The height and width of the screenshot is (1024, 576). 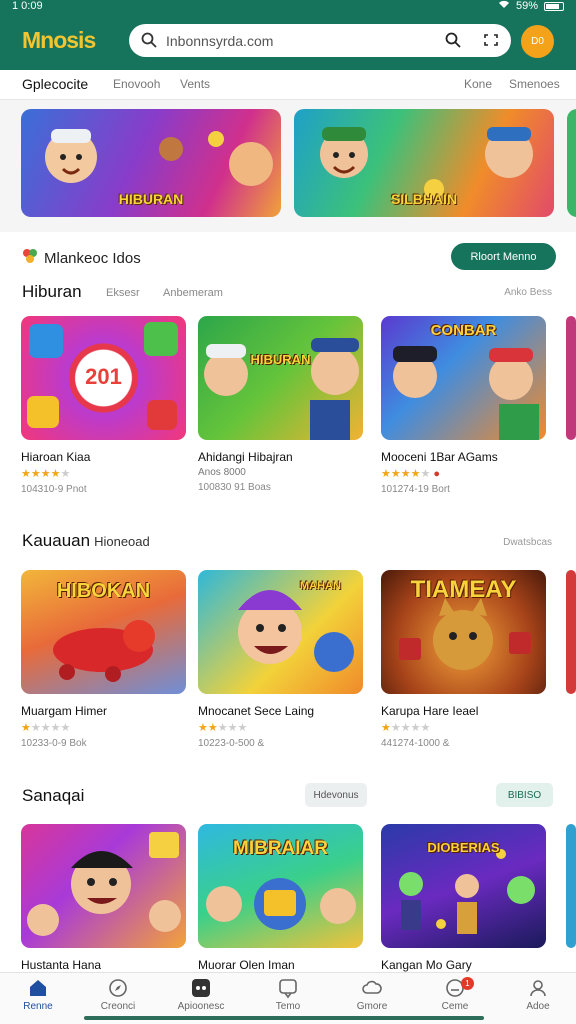 I want to click on section-title: Sanaqai, so click(x=53, y=796).